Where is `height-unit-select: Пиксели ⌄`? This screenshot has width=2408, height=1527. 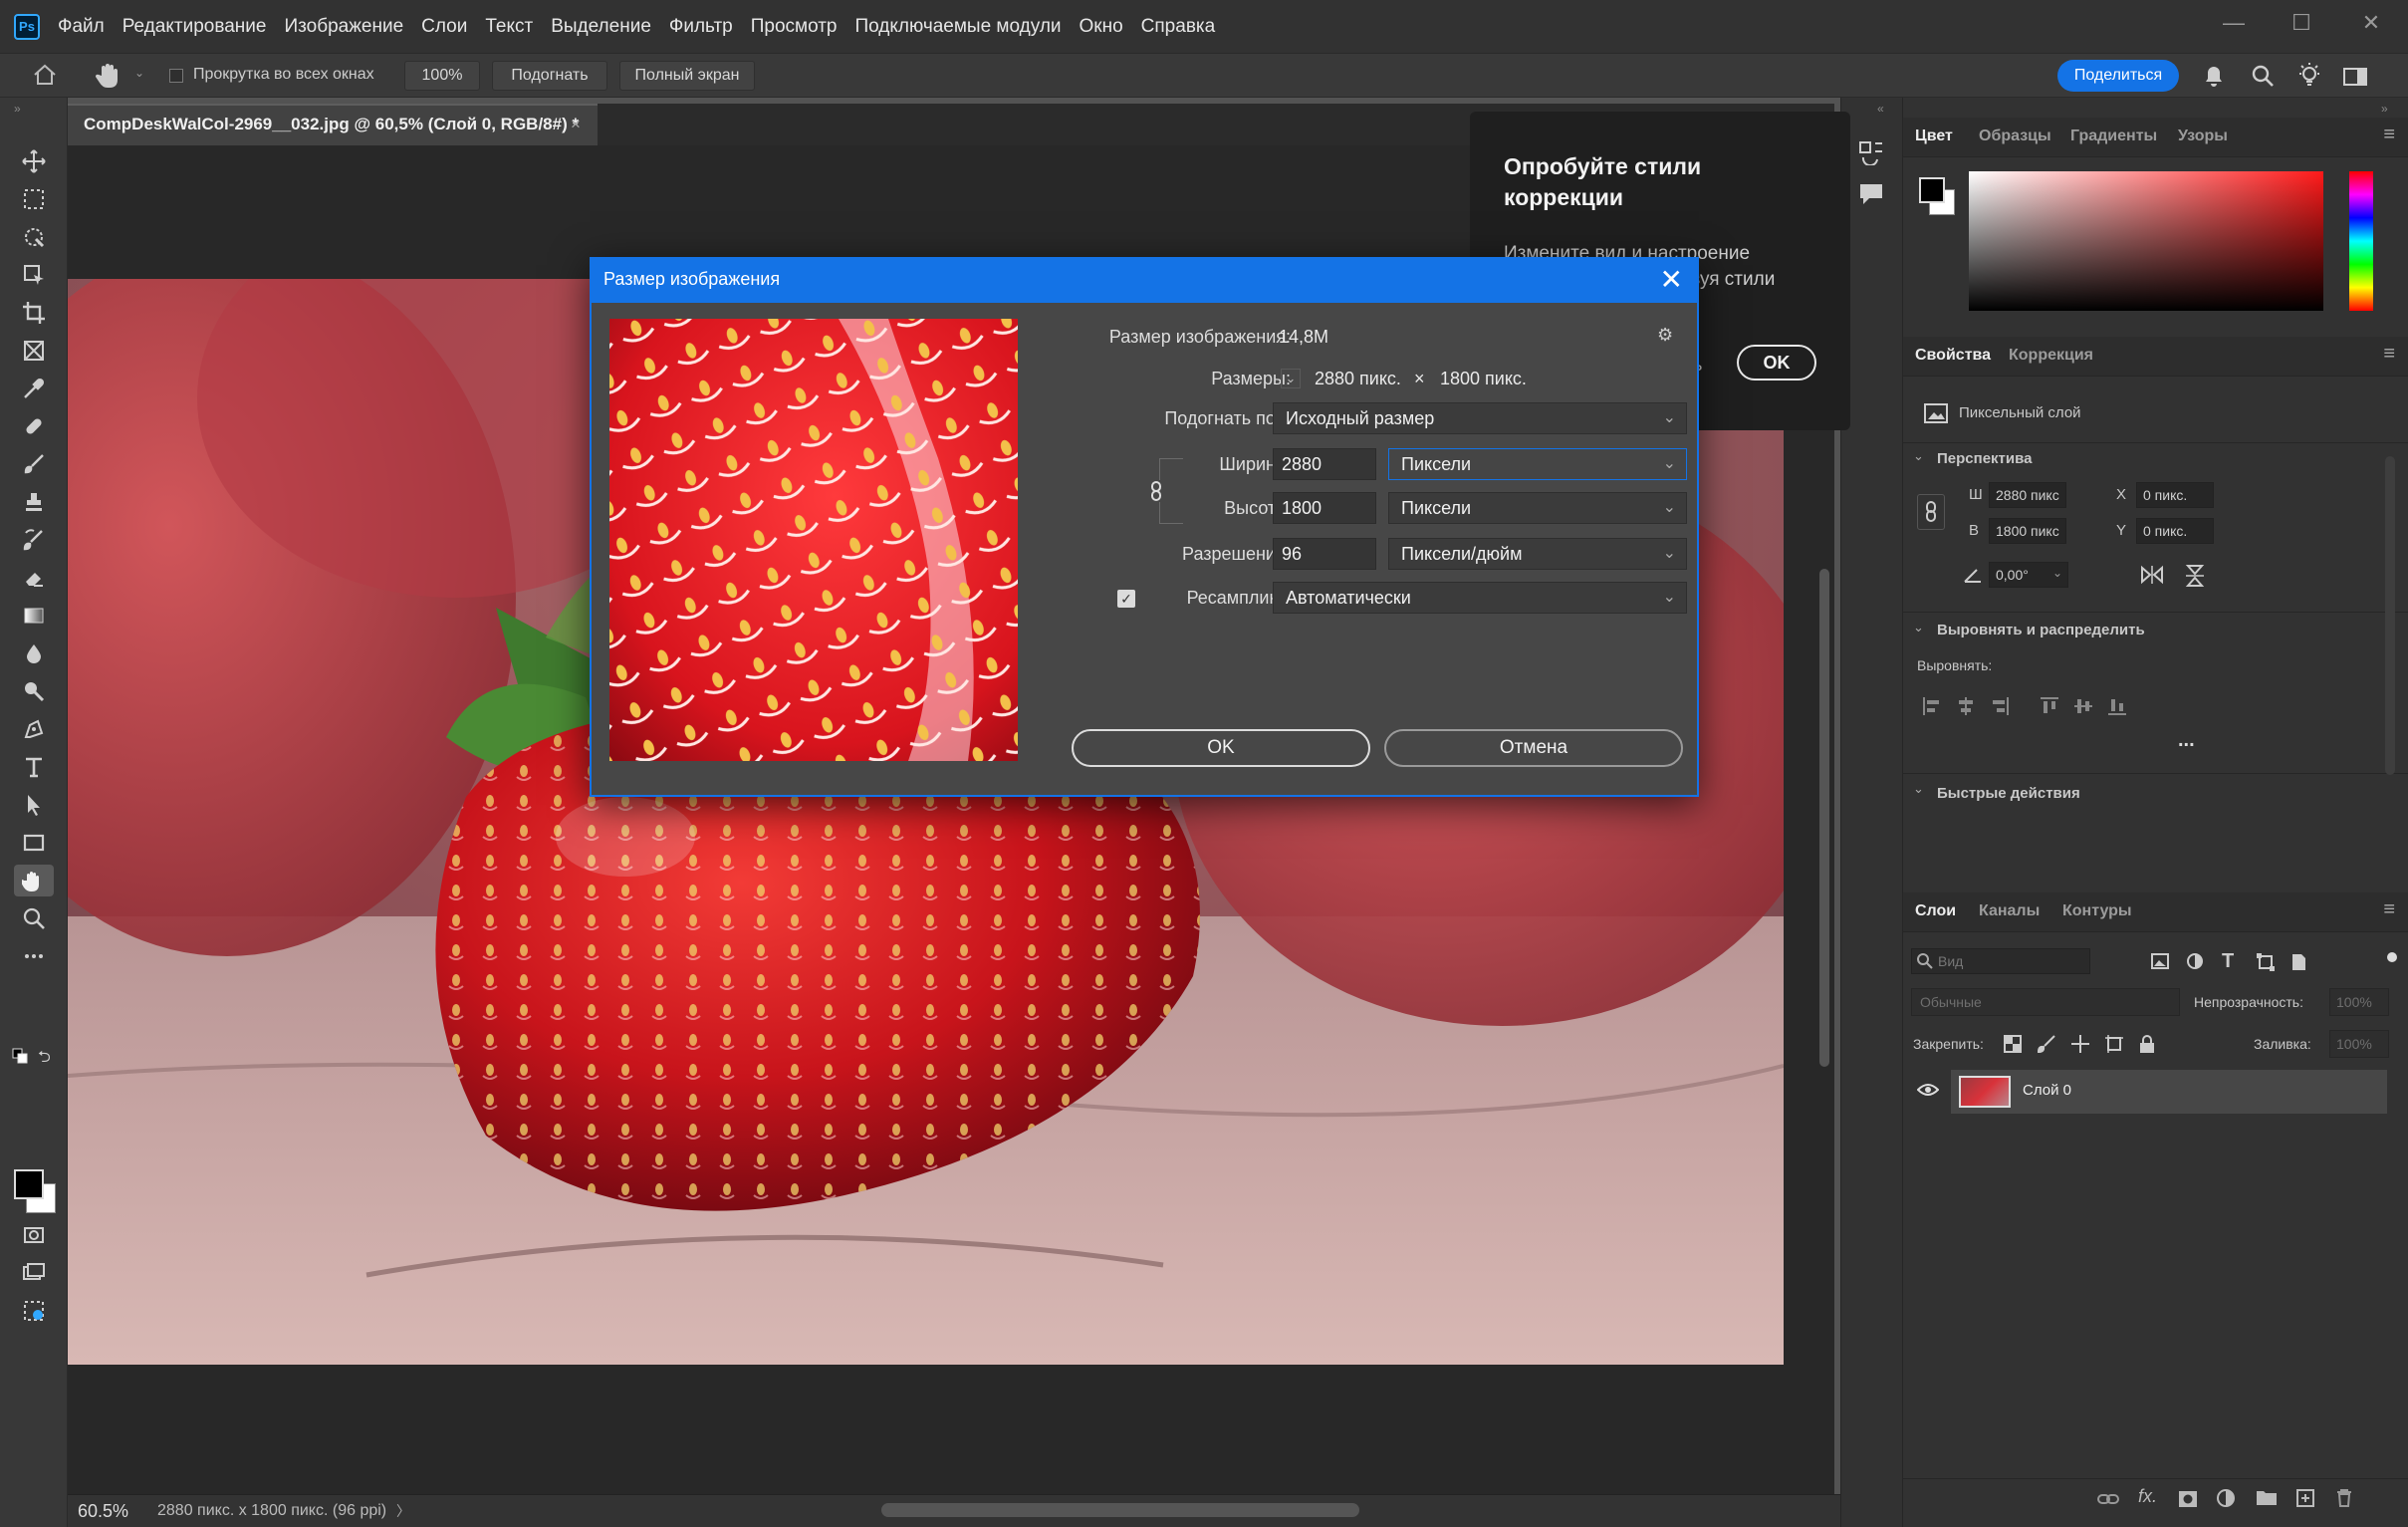
height-unit-select: Пиксели ⌄ is located at coordinates (1537, 508).